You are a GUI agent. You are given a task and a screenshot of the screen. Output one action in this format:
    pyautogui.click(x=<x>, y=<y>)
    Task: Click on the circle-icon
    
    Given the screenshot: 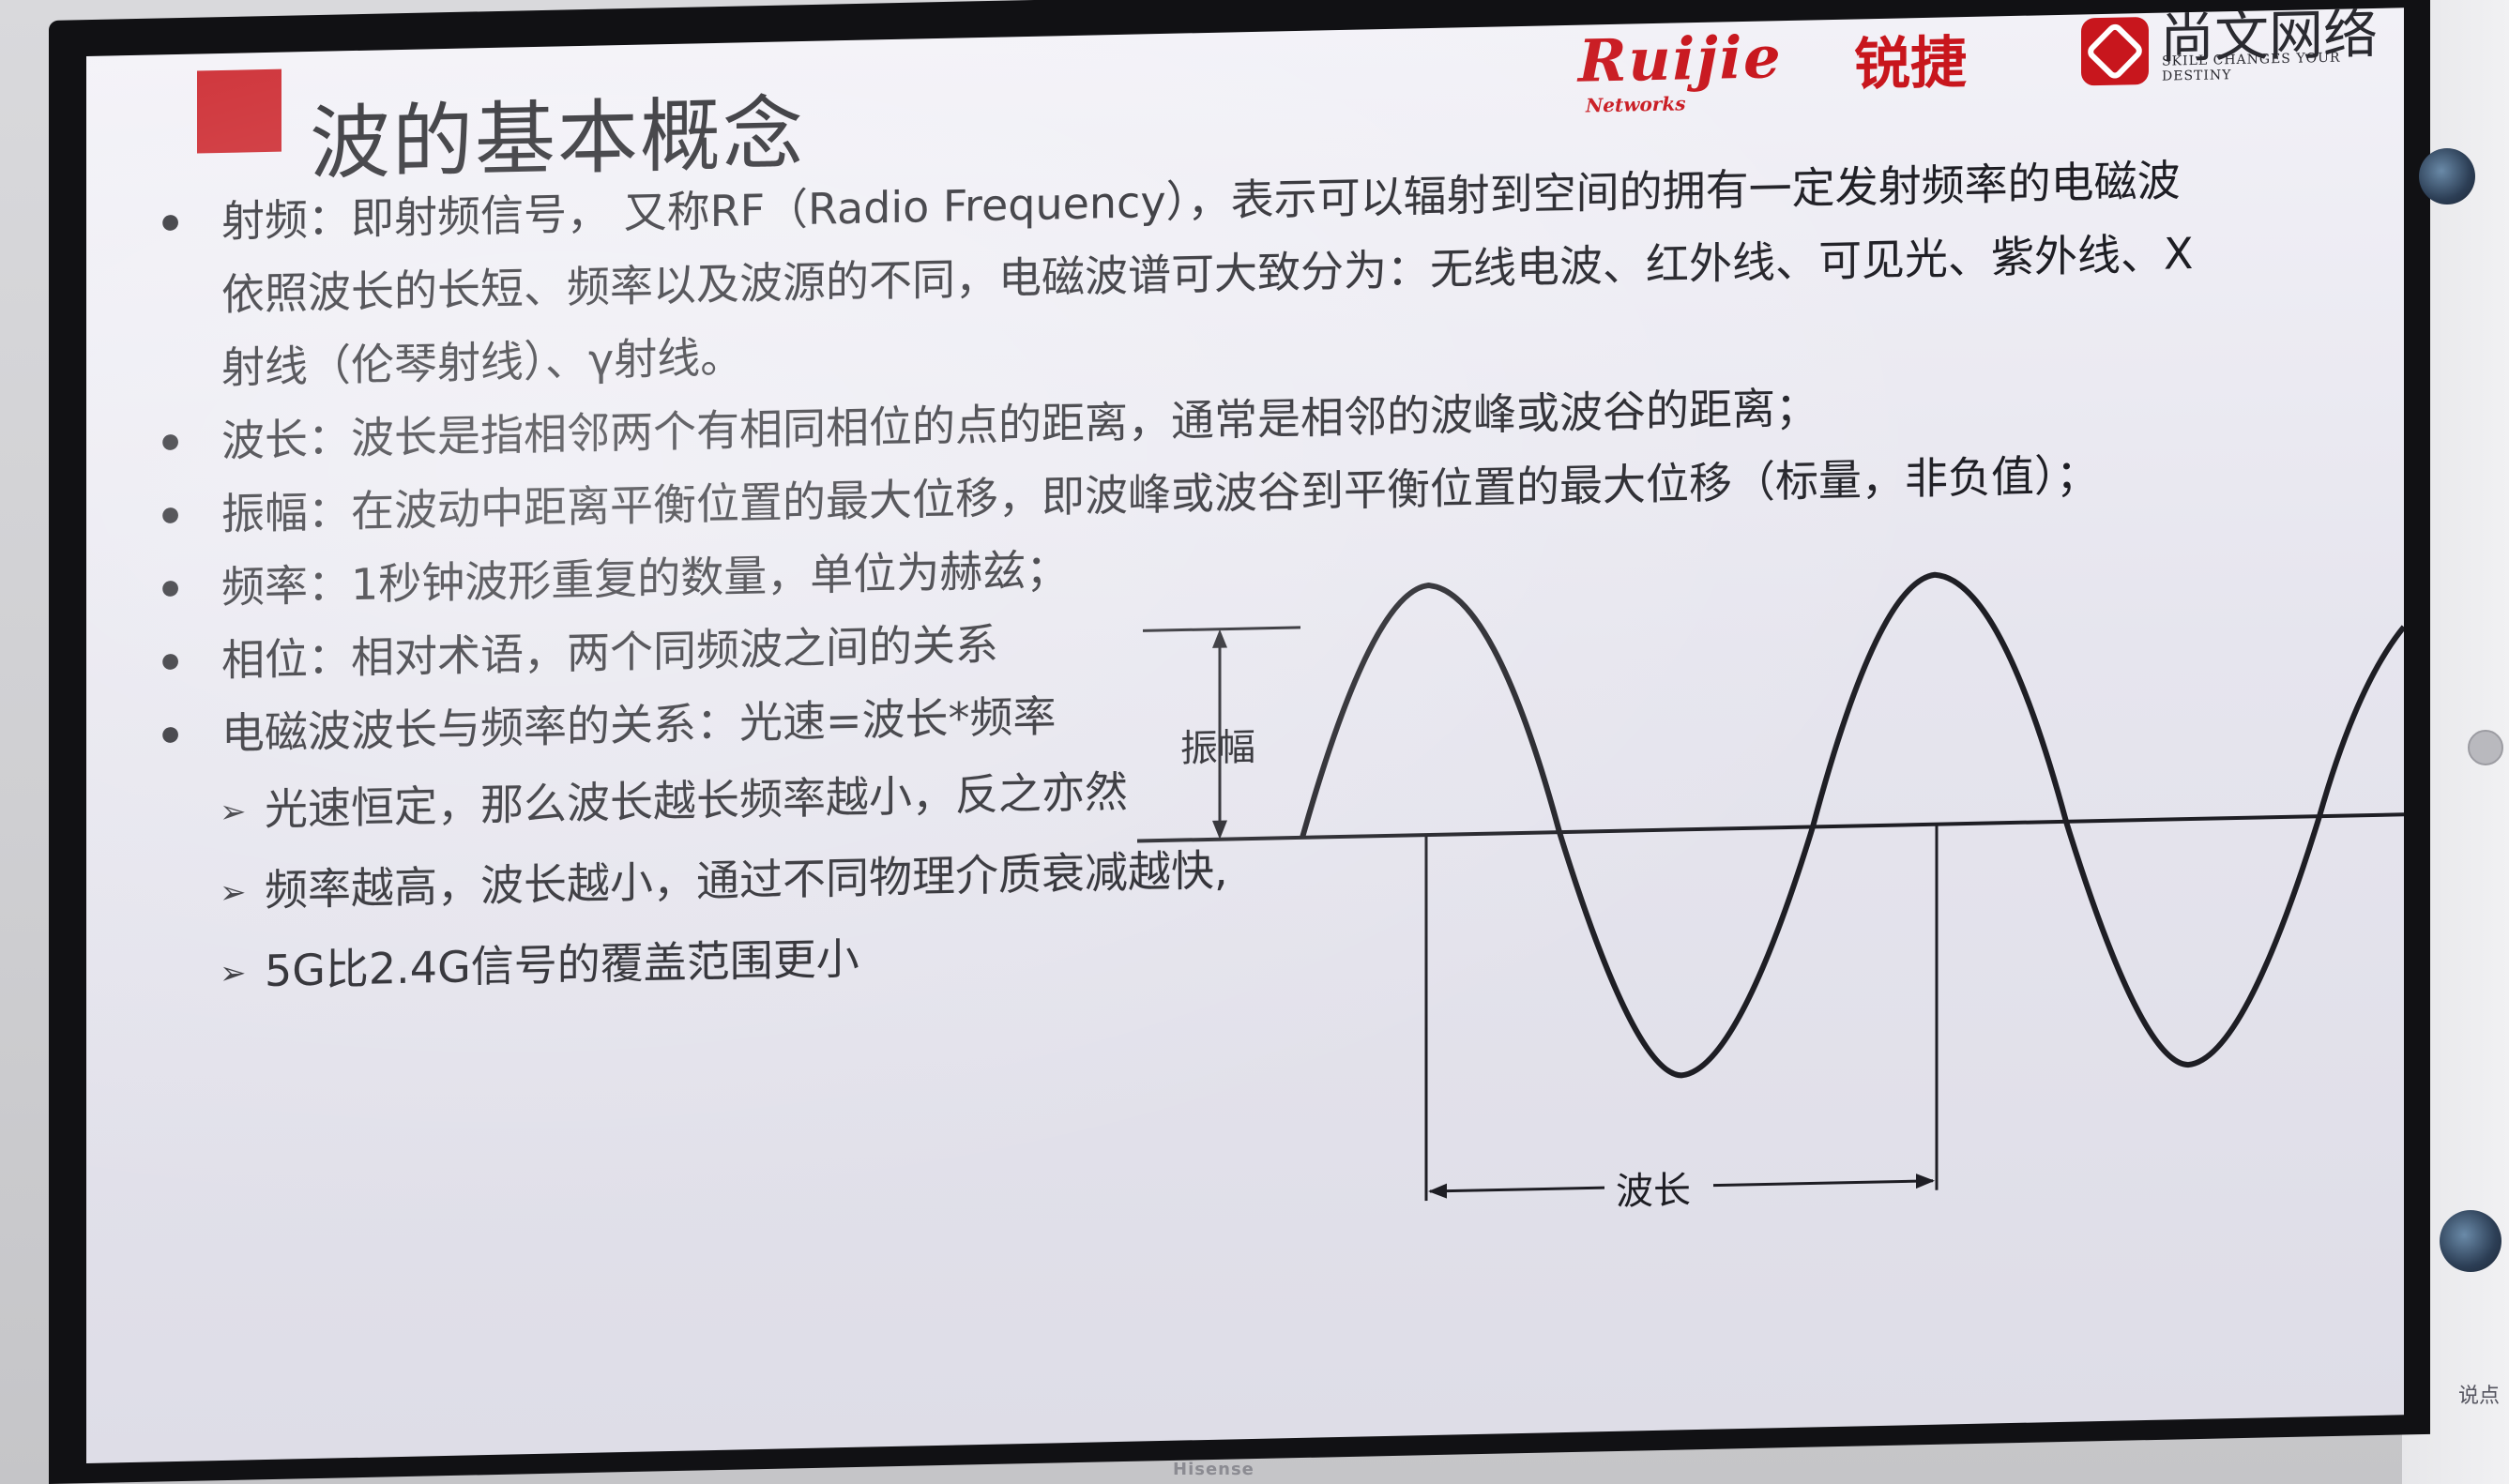 What is the action you would take?
    pyautogui.click(x=2485, y=747)
    